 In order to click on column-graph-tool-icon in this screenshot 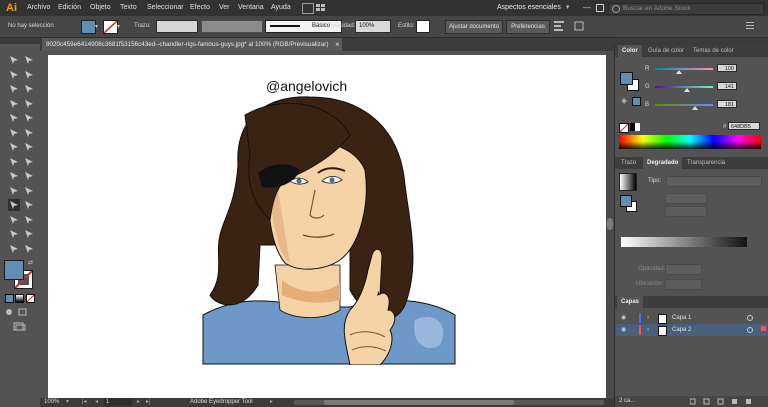, I will do `click(29, 220)`.